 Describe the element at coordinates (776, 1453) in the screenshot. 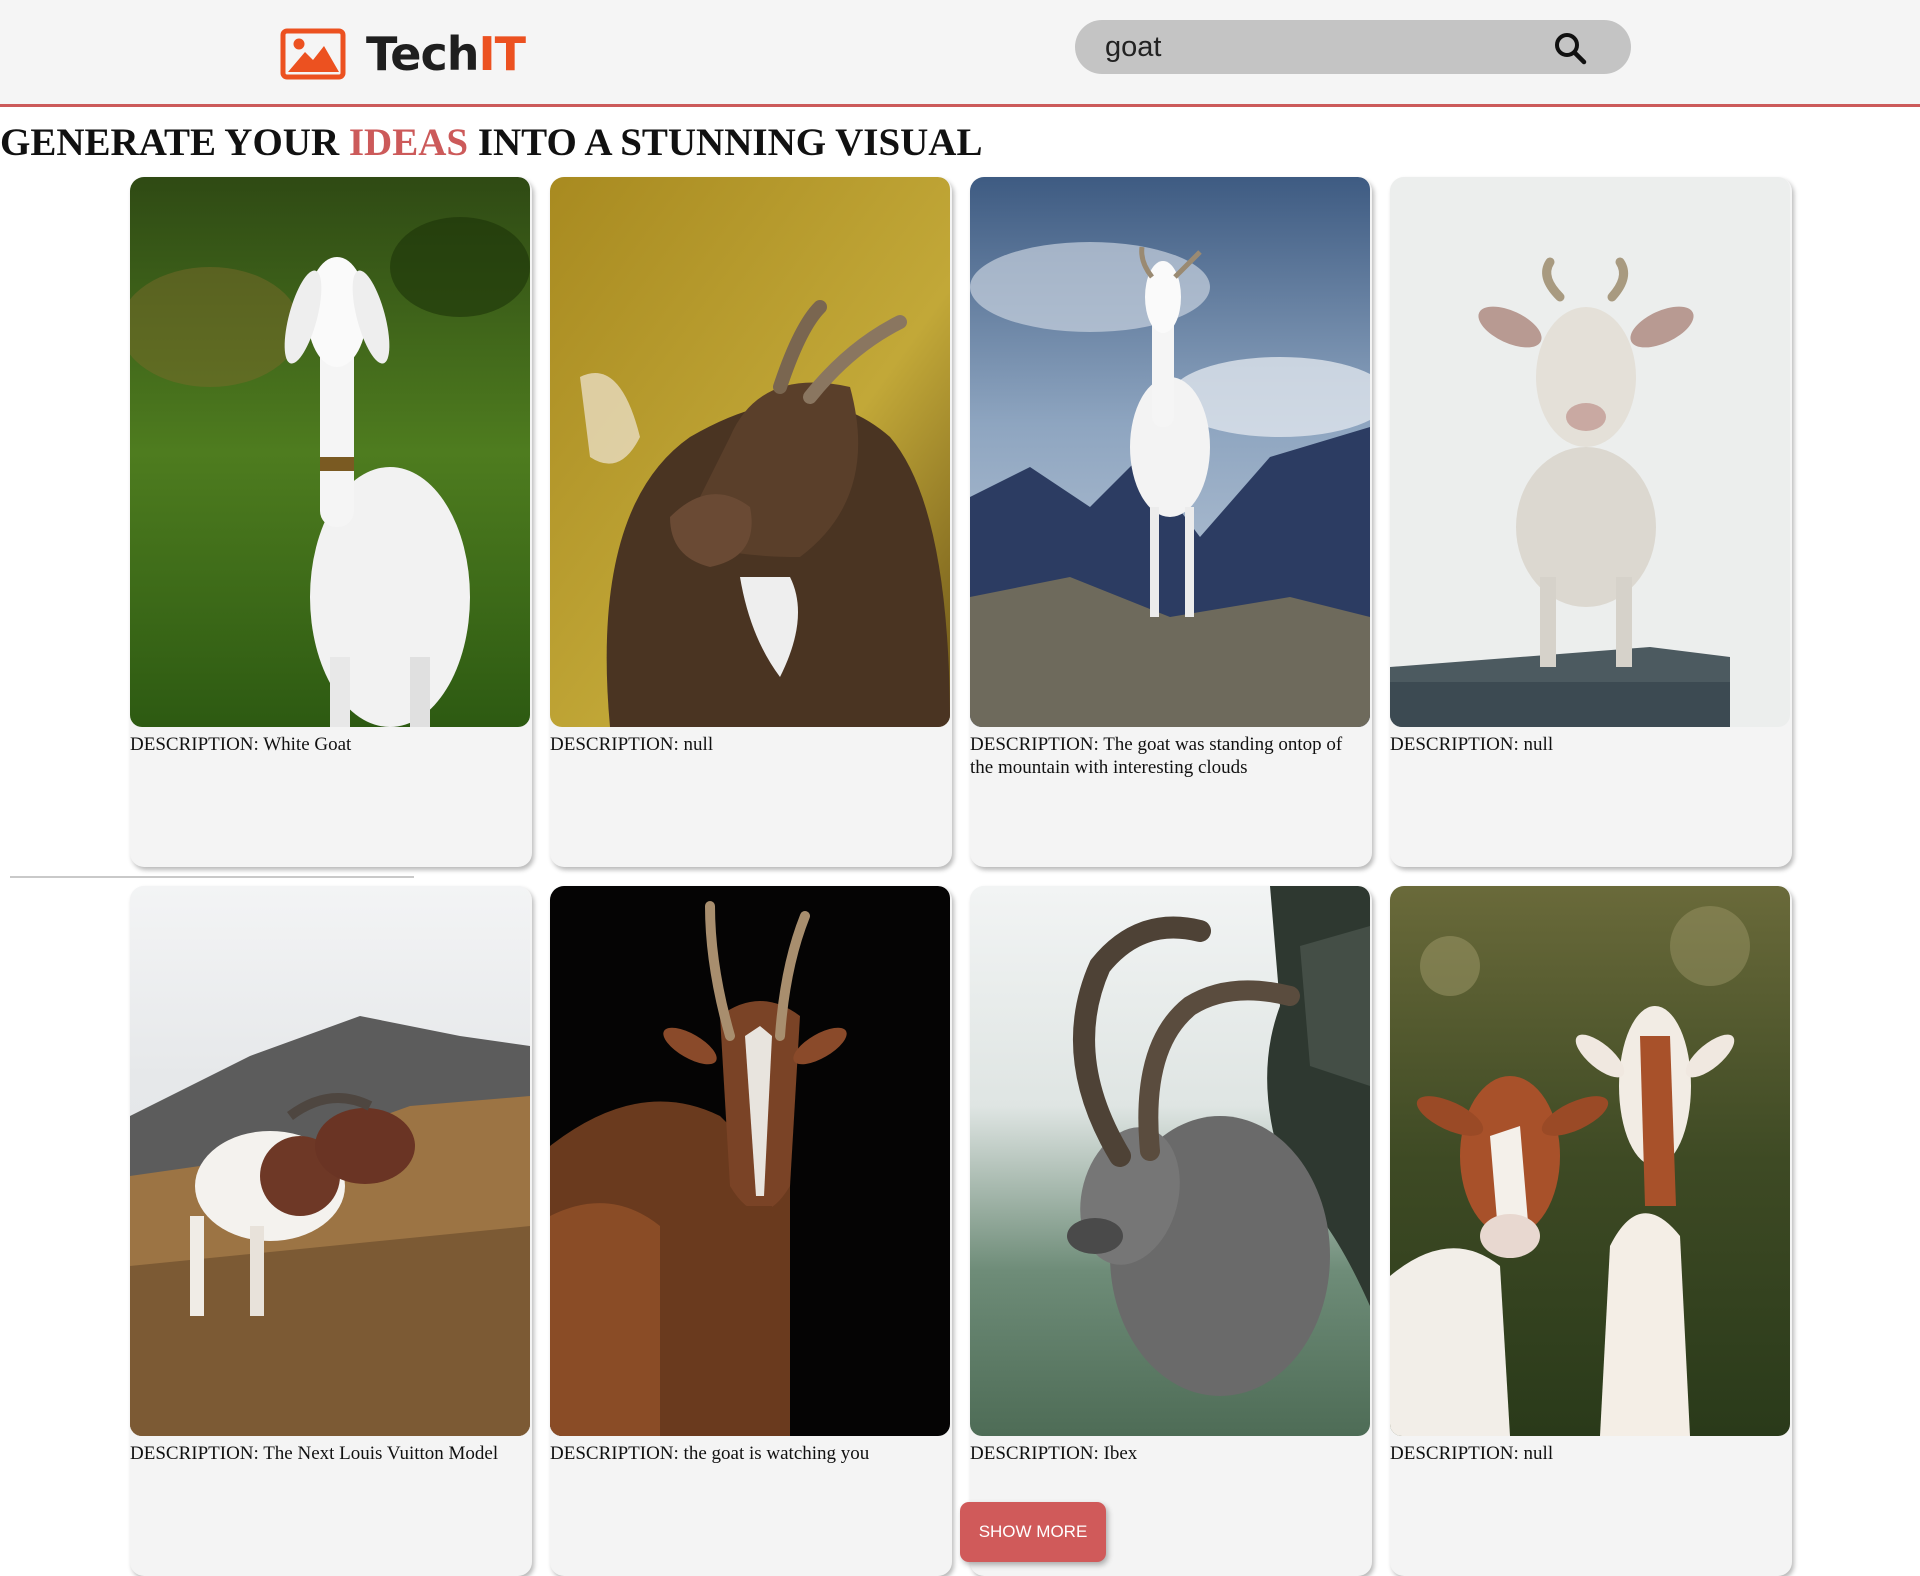

I see `description-text: the goat is watching you` at that location.